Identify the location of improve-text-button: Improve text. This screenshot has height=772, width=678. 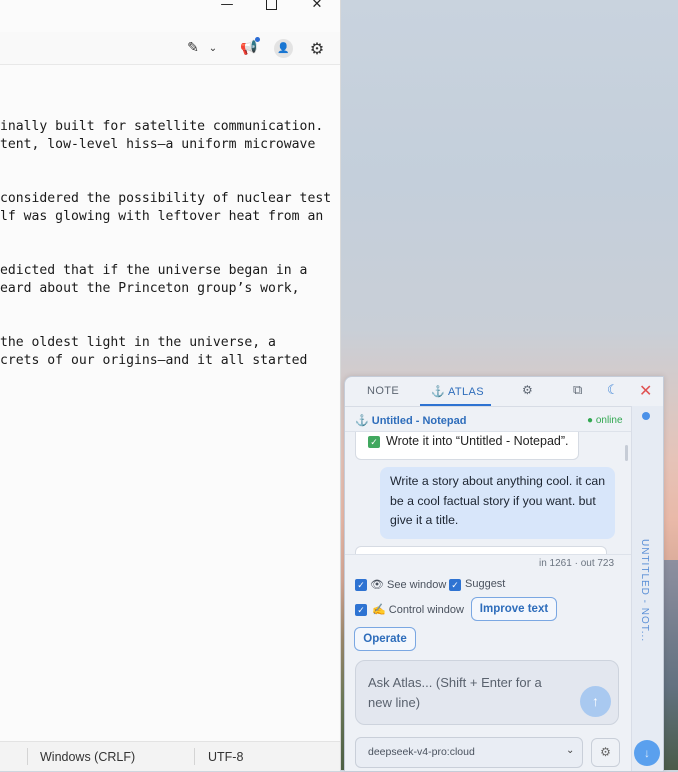
(514, 609).